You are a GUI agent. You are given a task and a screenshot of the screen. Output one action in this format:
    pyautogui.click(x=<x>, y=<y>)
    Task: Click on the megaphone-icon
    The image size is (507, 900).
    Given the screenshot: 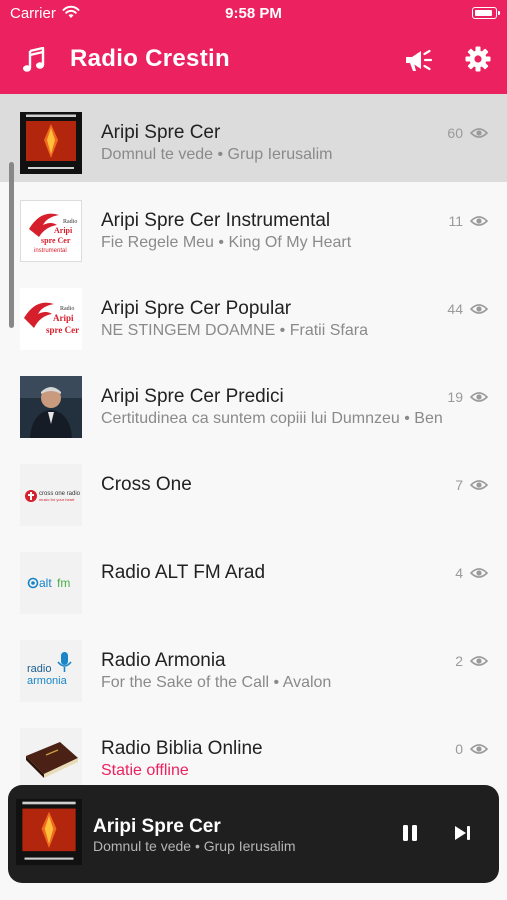 What is the action you would take?
    pyautogui.click(x=419, y=60)
    